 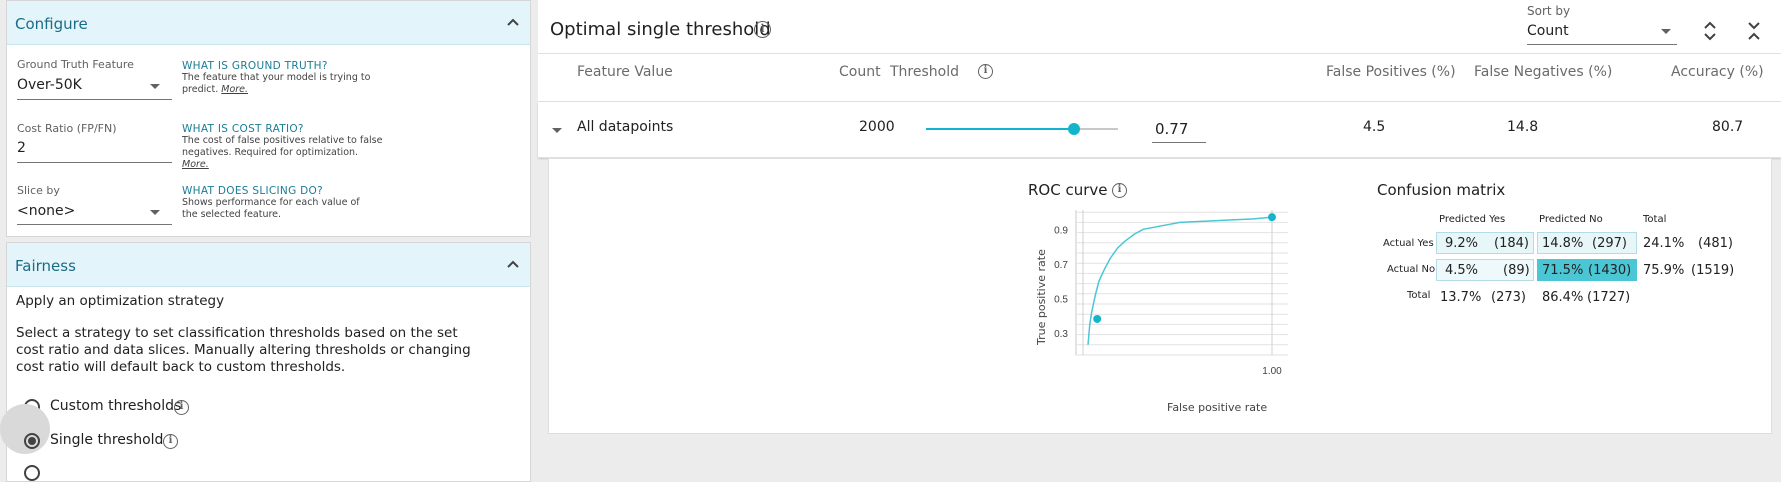 I want to click on results-title: Optimal single threshold, so click(x=660, y=29).